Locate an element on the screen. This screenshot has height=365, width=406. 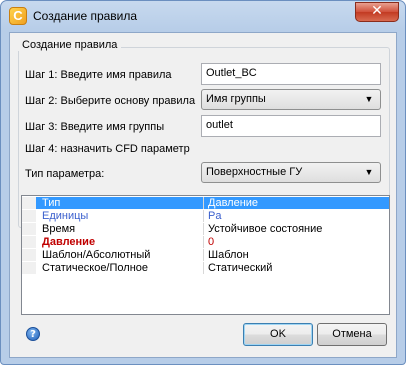
grid-cell-value: 0 is located at coordinates (297, 242).